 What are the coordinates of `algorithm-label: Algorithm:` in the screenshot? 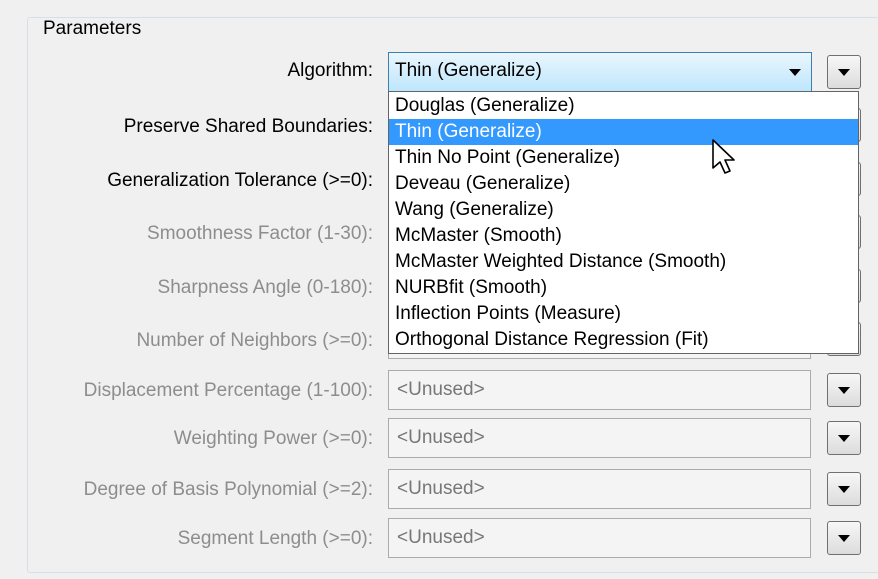 It's located at (330, 70).